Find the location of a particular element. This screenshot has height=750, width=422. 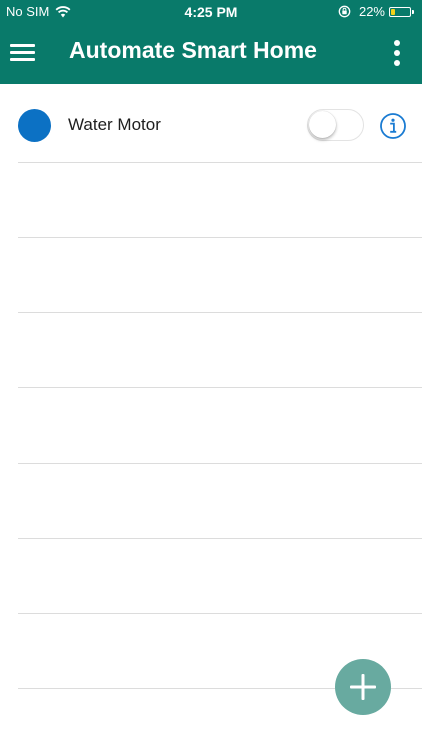

battery-fill is located at coordinates (393, 11).